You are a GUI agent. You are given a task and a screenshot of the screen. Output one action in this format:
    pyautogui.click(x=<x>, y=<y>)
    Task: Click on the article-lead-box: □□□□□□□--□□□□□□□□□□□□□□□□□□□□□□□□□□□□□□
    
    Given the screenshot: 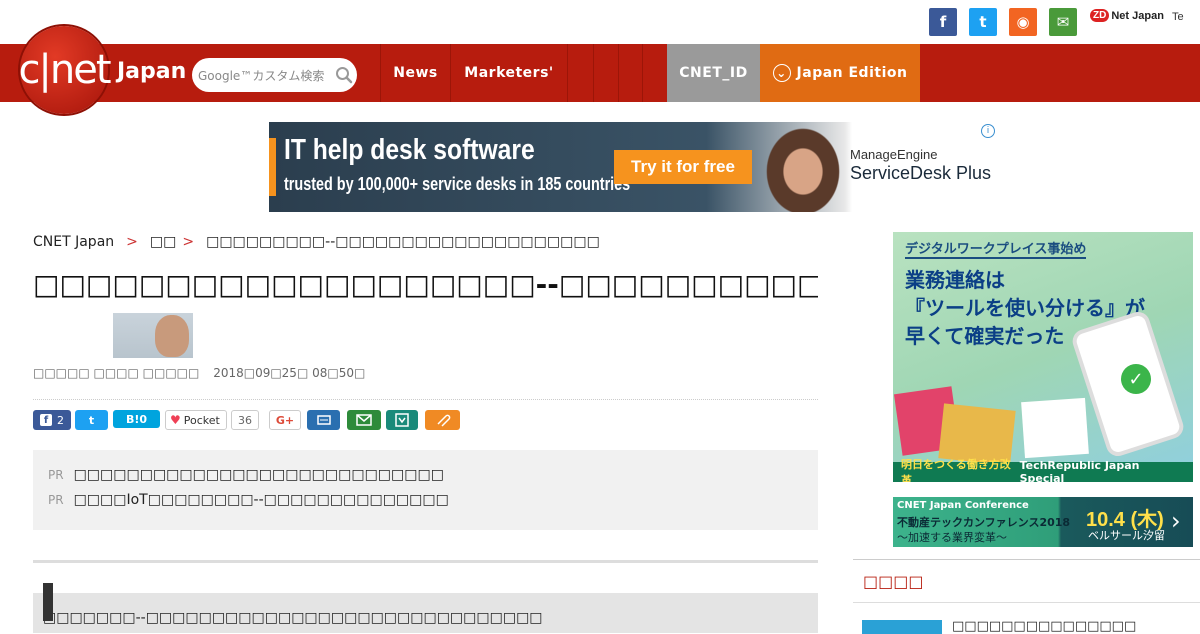 What is the action you would take?
    pyautogui.click(x=425, y=613)
    